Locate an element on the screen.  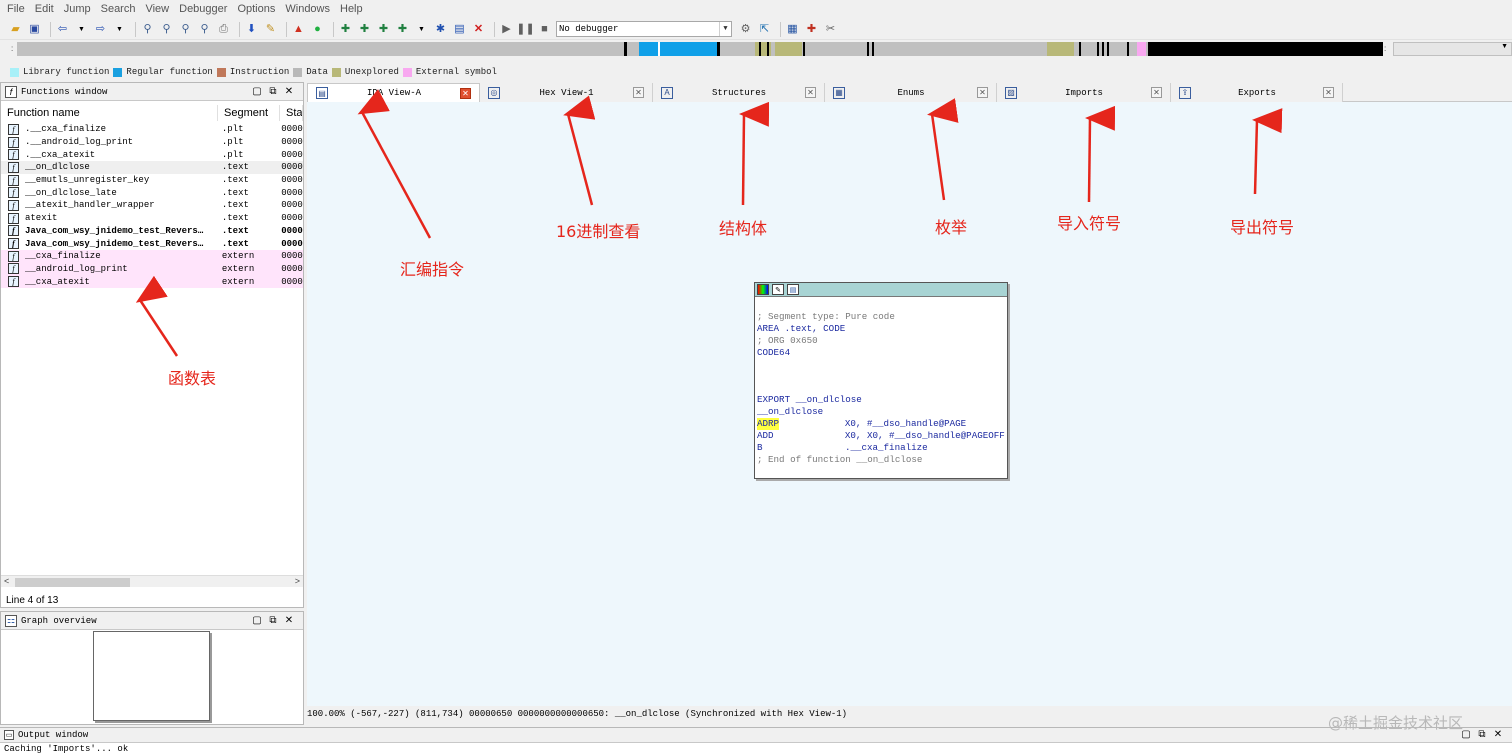
forward-icon: ⇨ is located at coordinates (100, 29).